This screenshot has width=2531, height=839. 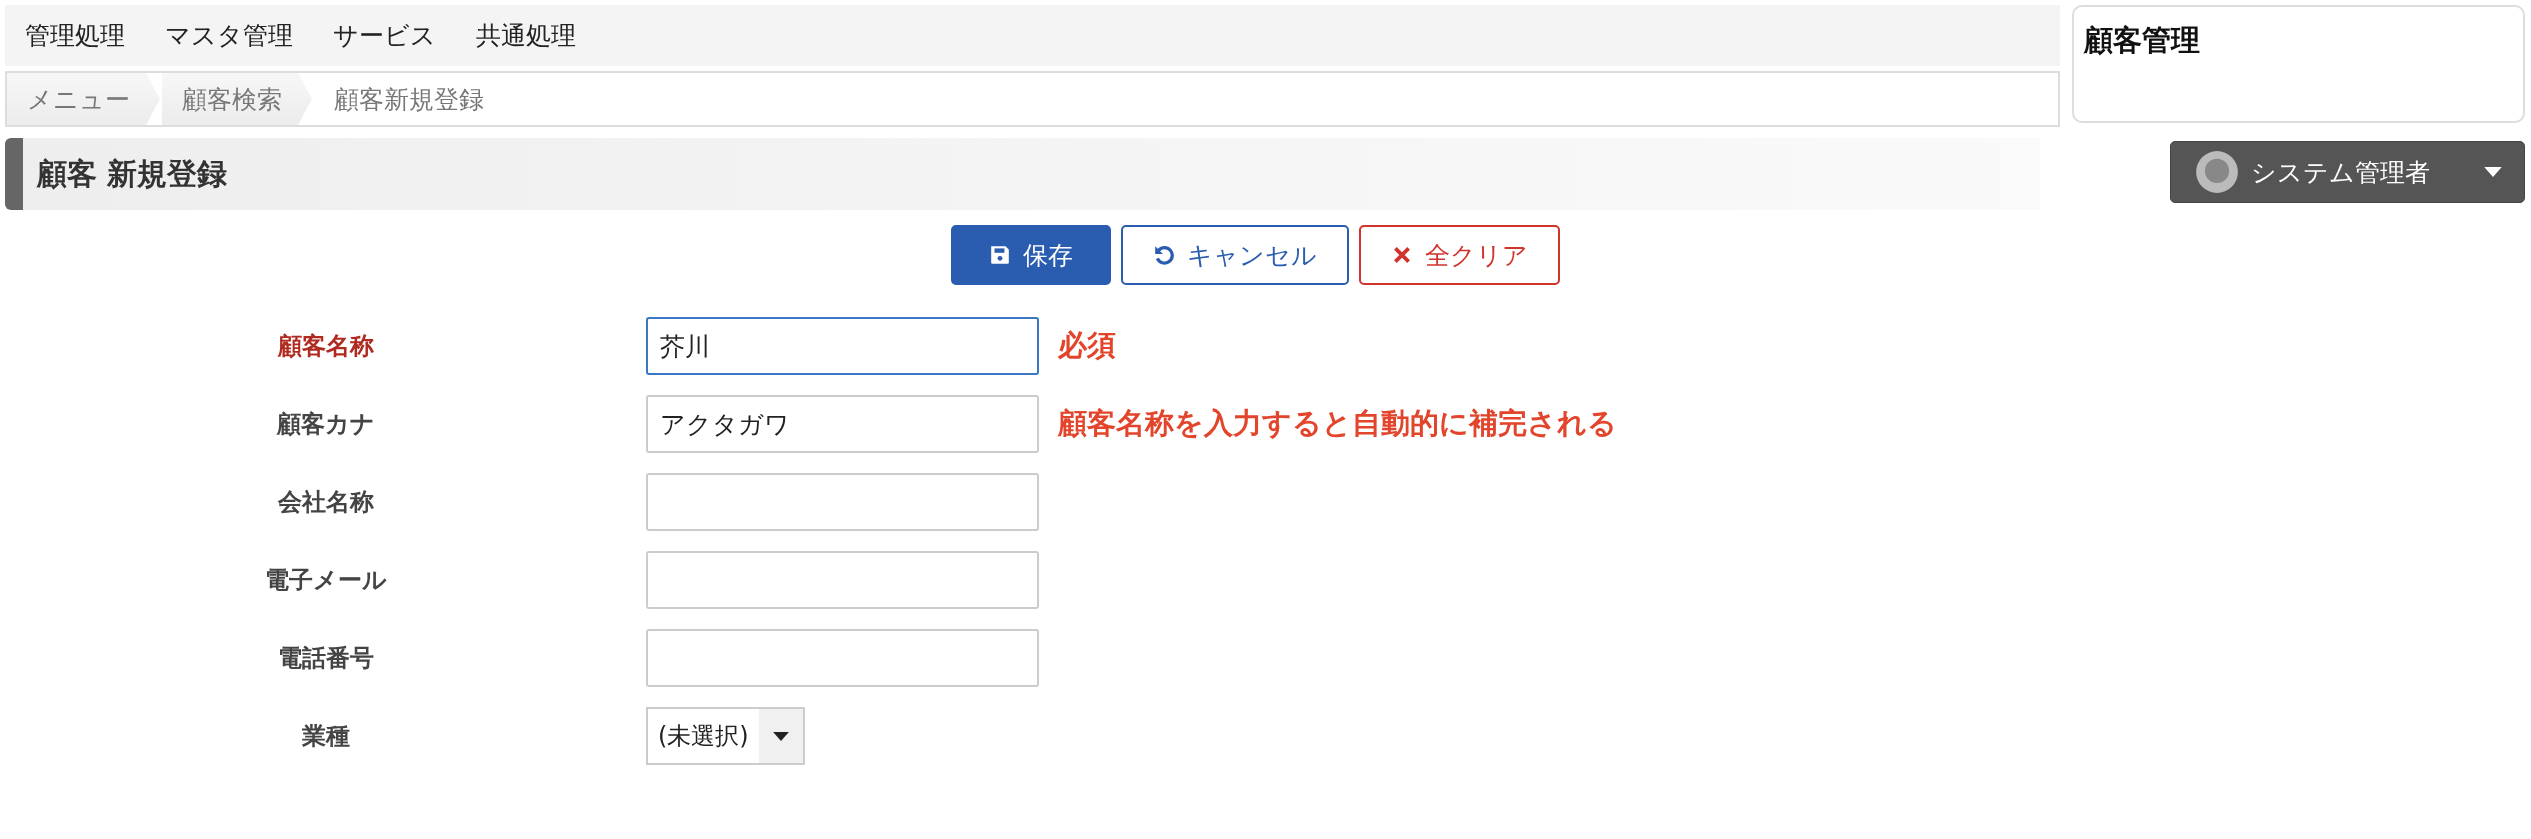 I want to click on field-label: 顧客カナ, so click(x=325, y=424).